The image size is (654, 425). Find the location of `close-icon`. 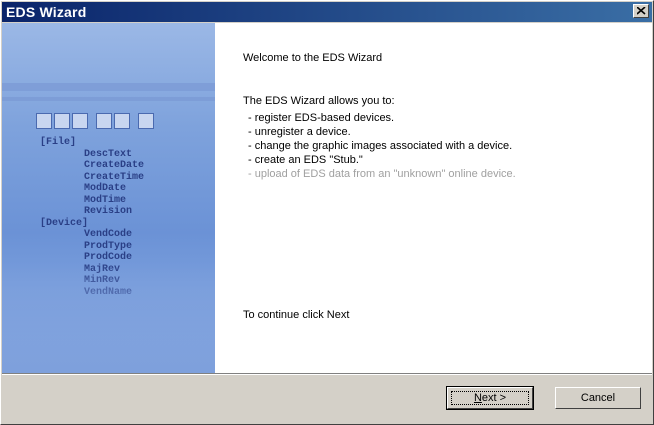

close-icon is located at coordinates (641, 11).